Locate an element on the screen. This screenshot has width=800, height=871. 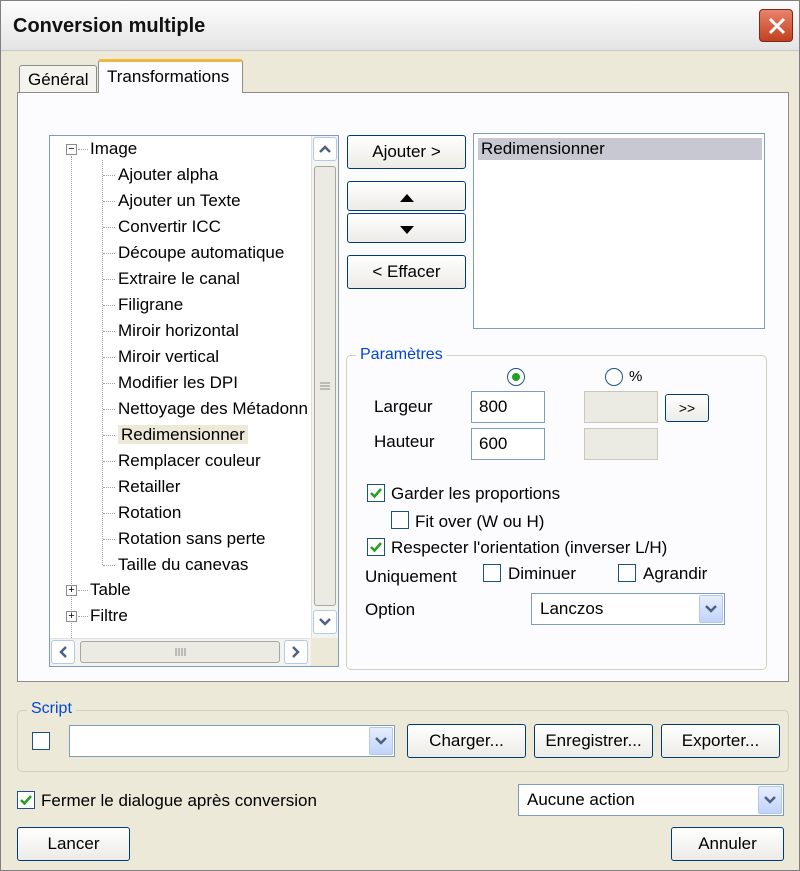
enlarge-label: Agrandir is located at coordinates (675, 573).